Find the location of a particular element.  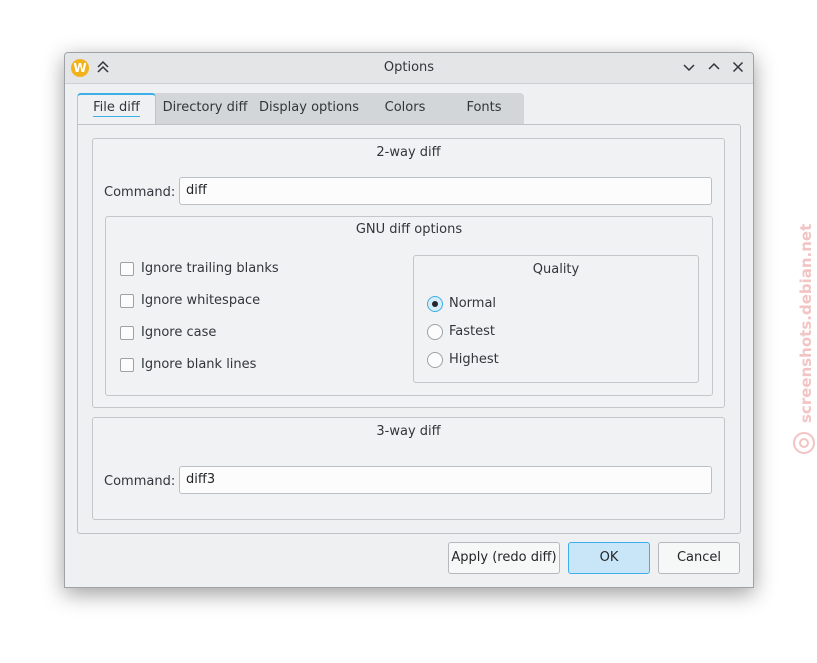

titlebar: W Options is located at coordinates (409, 68).